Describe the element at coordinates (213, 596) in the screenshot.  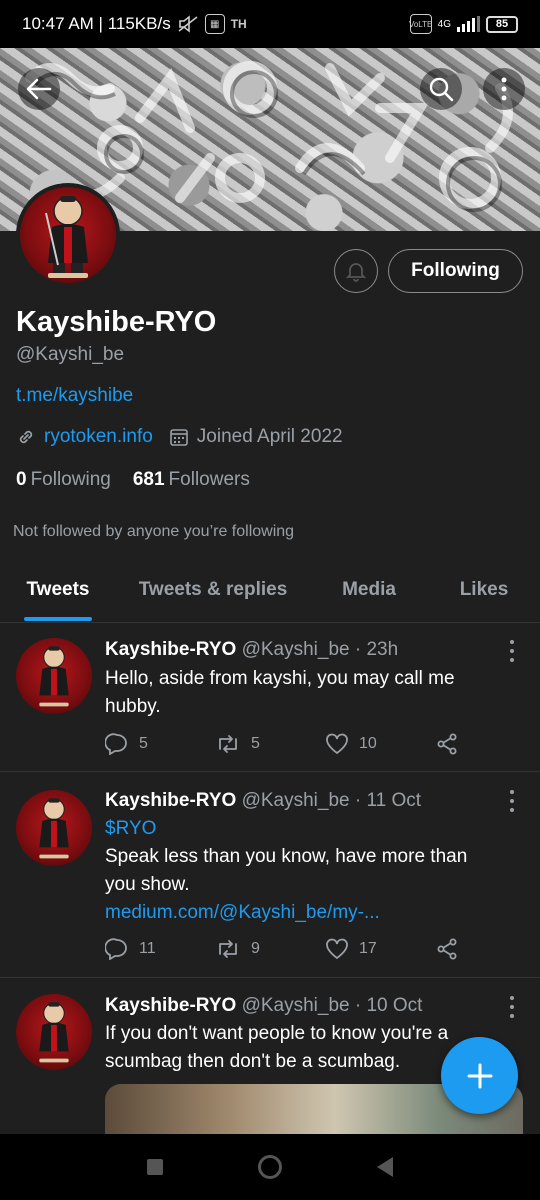
I see `tab-tweets-replies: Tweets & replies` at that location.